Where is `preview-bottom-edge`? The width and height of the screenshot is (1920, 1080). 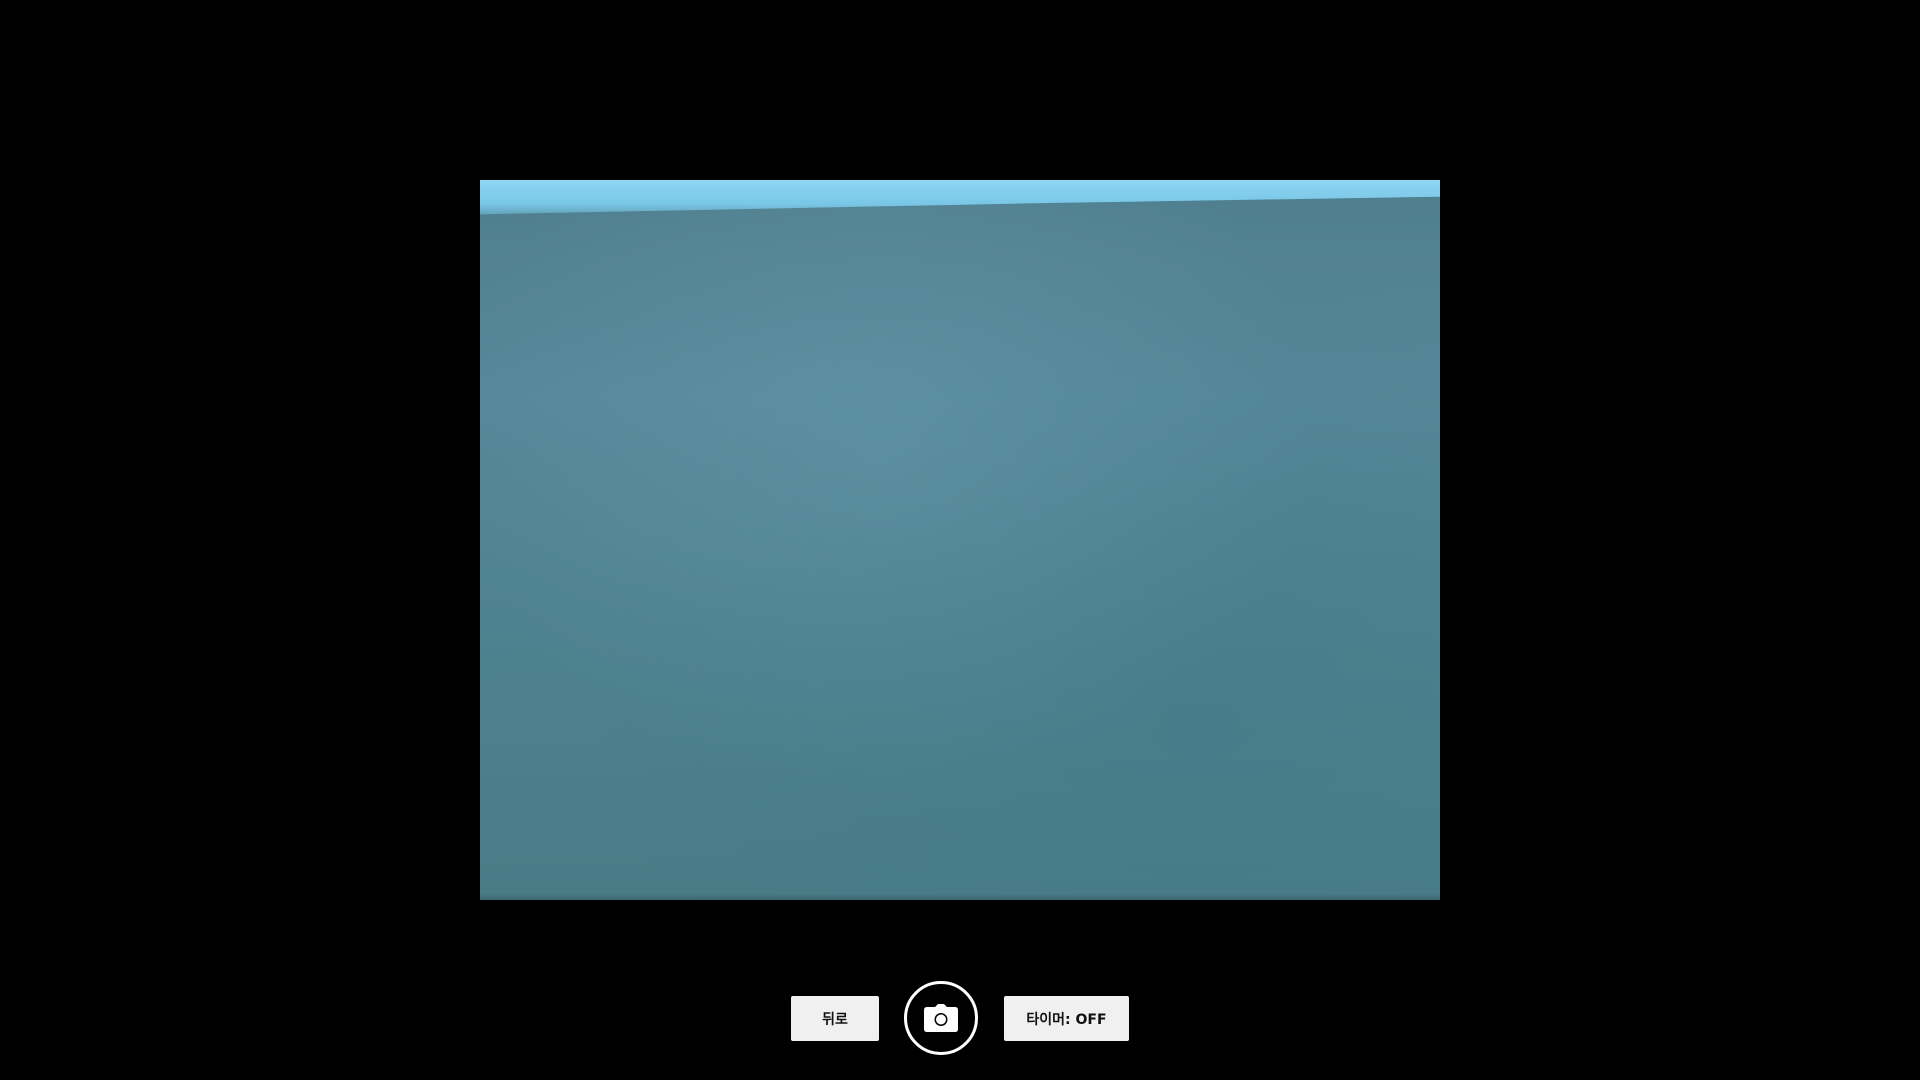
preview-bottom-edge is located at coordinates (960, 897).